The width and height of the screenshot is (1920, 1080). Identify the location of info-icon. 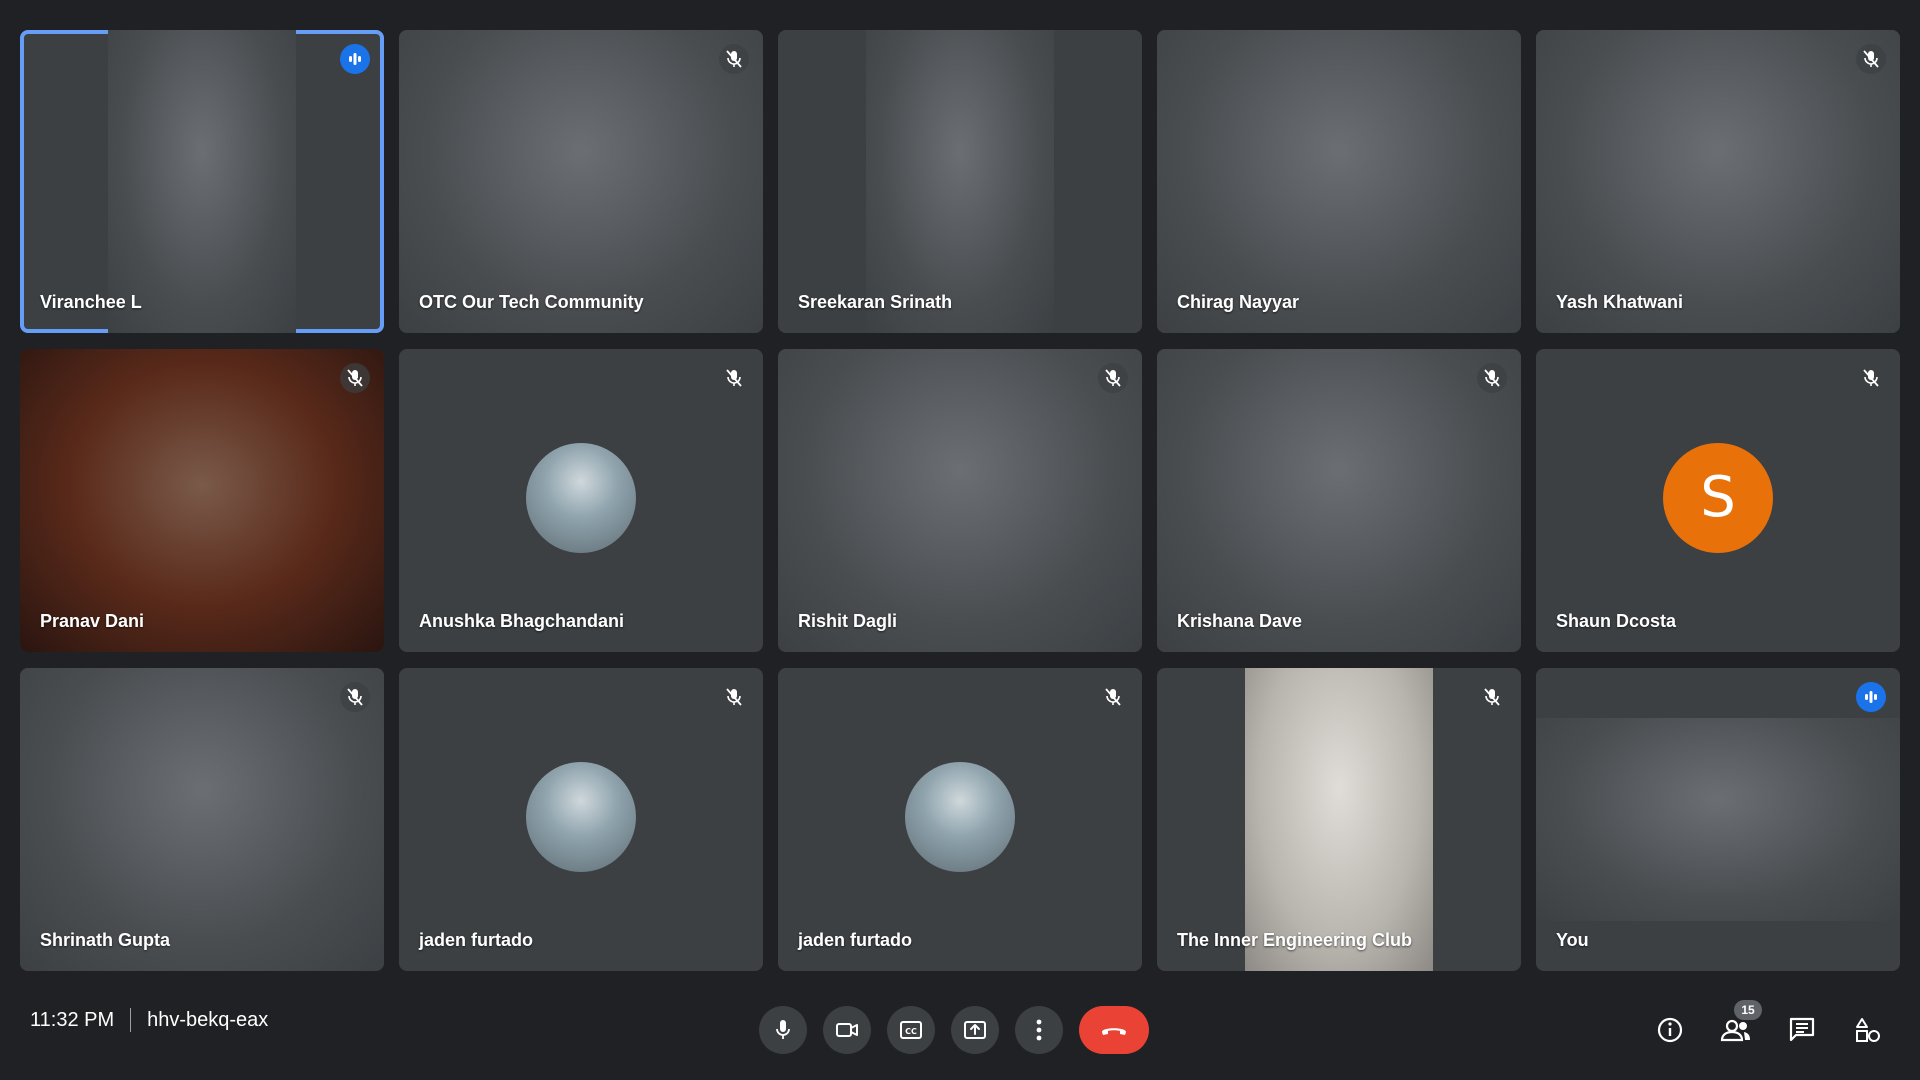
(1670, 1030).